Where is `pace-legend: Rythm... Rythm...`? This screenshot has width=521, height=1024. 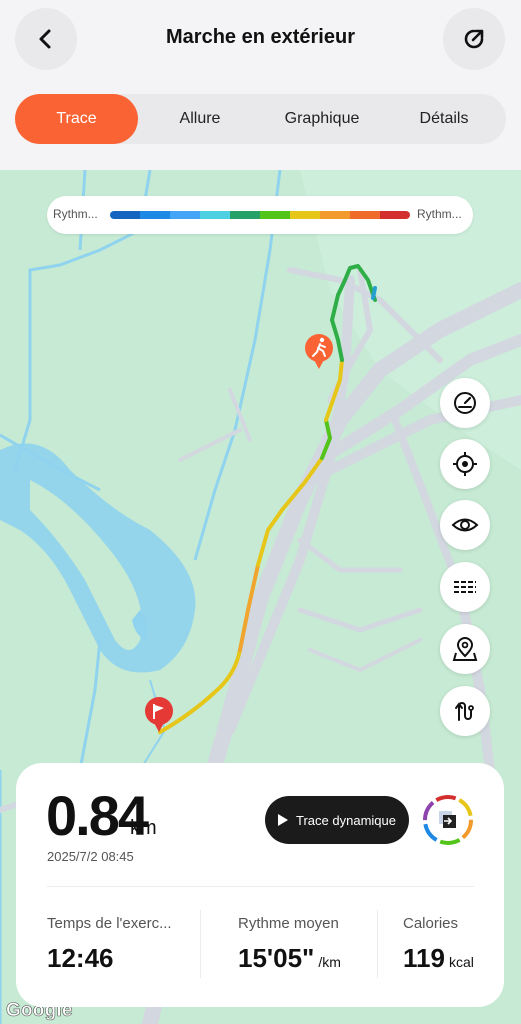 pace-legend: Rythm... Rythm... is located at coordinates (260, 215).